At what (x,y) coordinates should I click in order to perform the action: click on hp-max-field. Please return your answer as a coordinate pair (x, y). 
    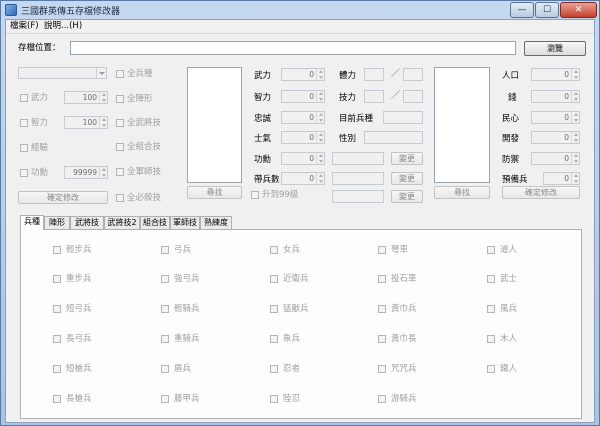
    Looking at the image, I should click on (413, 74).